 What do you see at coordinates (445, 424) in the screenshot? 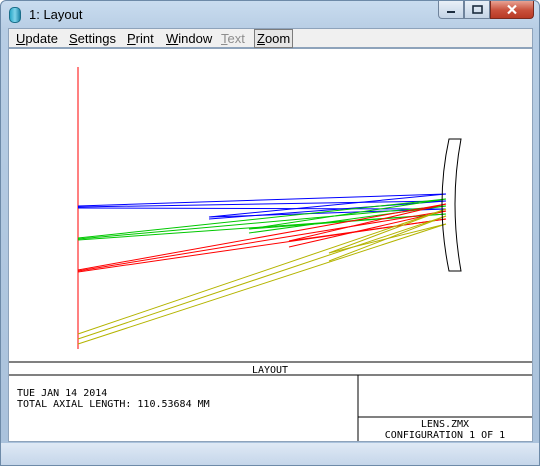
I see `lens-file: LENS.ZMX` at bounding box center [445, 424].